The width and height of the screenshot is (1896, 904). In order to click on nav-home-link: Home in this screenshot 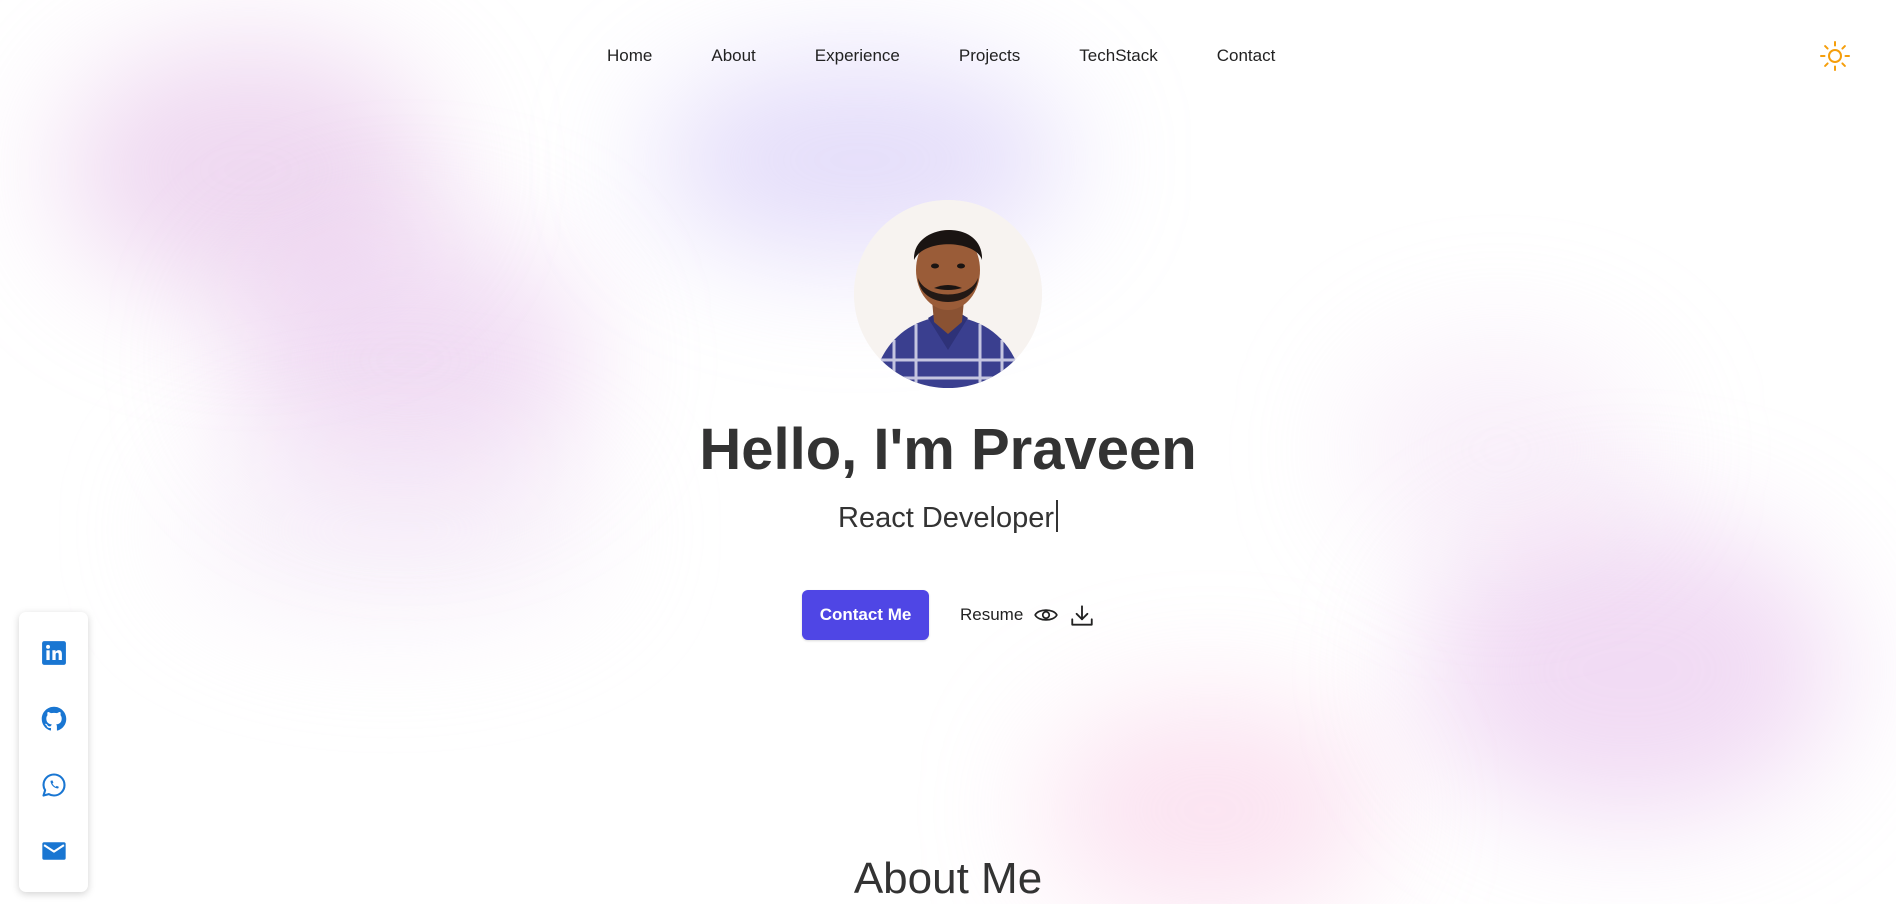, I will do `click(629, 56)`.